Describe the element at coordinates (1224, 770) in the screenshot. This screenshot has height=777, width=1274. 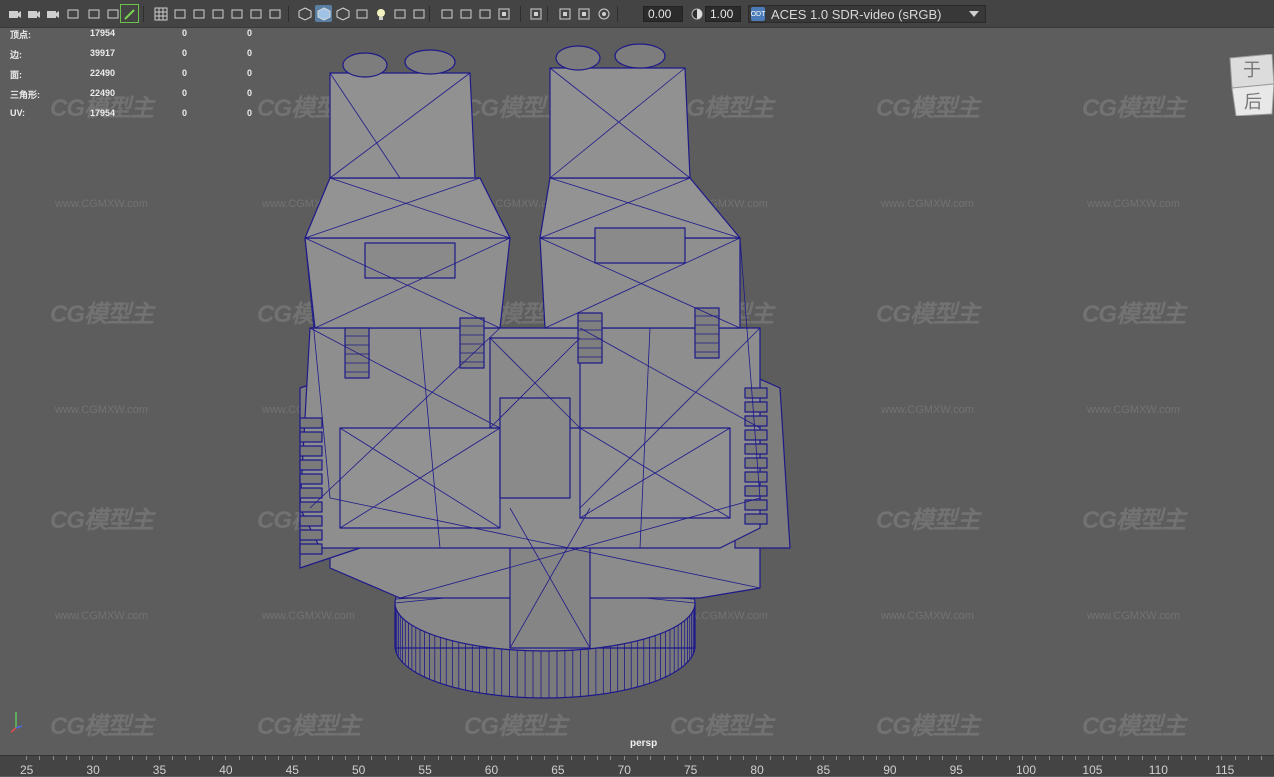
I see `timeline-frame-label: 115` at that location.